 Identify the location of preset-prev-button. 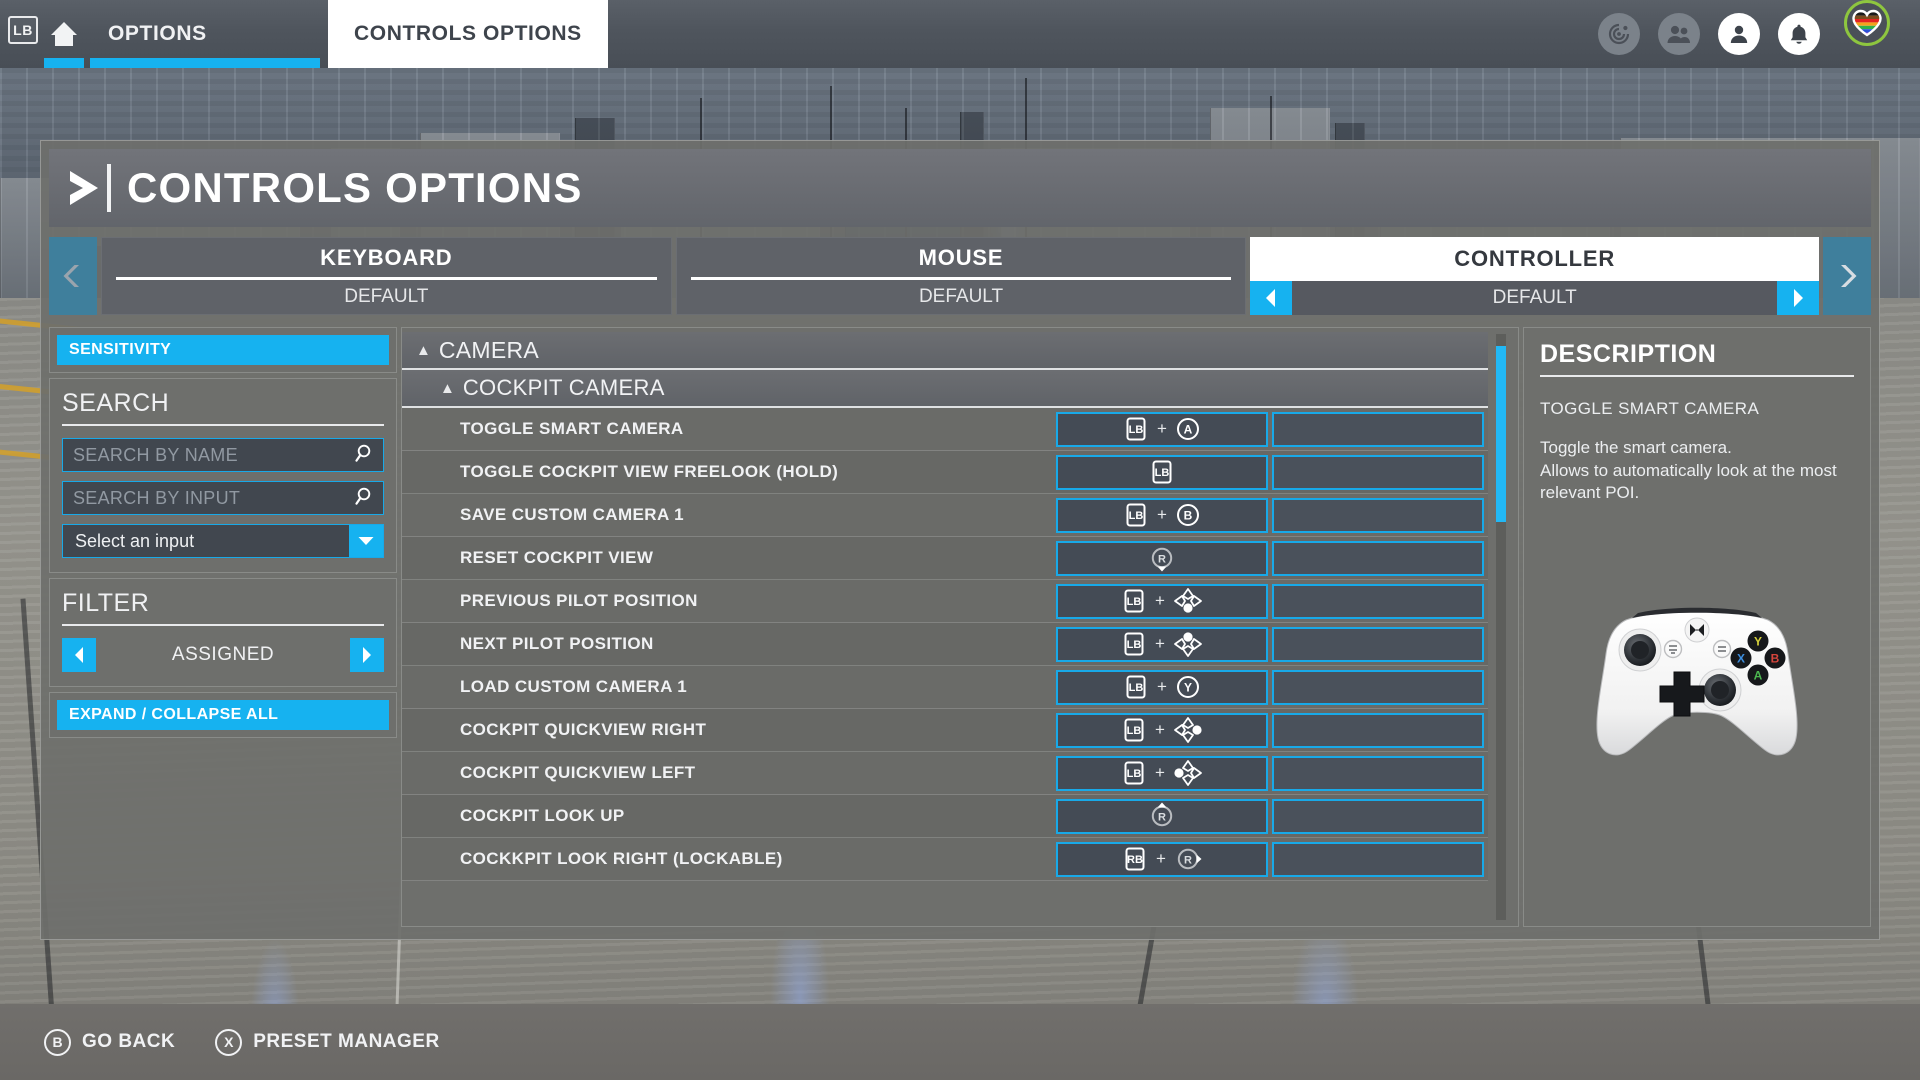
(1271, 298).